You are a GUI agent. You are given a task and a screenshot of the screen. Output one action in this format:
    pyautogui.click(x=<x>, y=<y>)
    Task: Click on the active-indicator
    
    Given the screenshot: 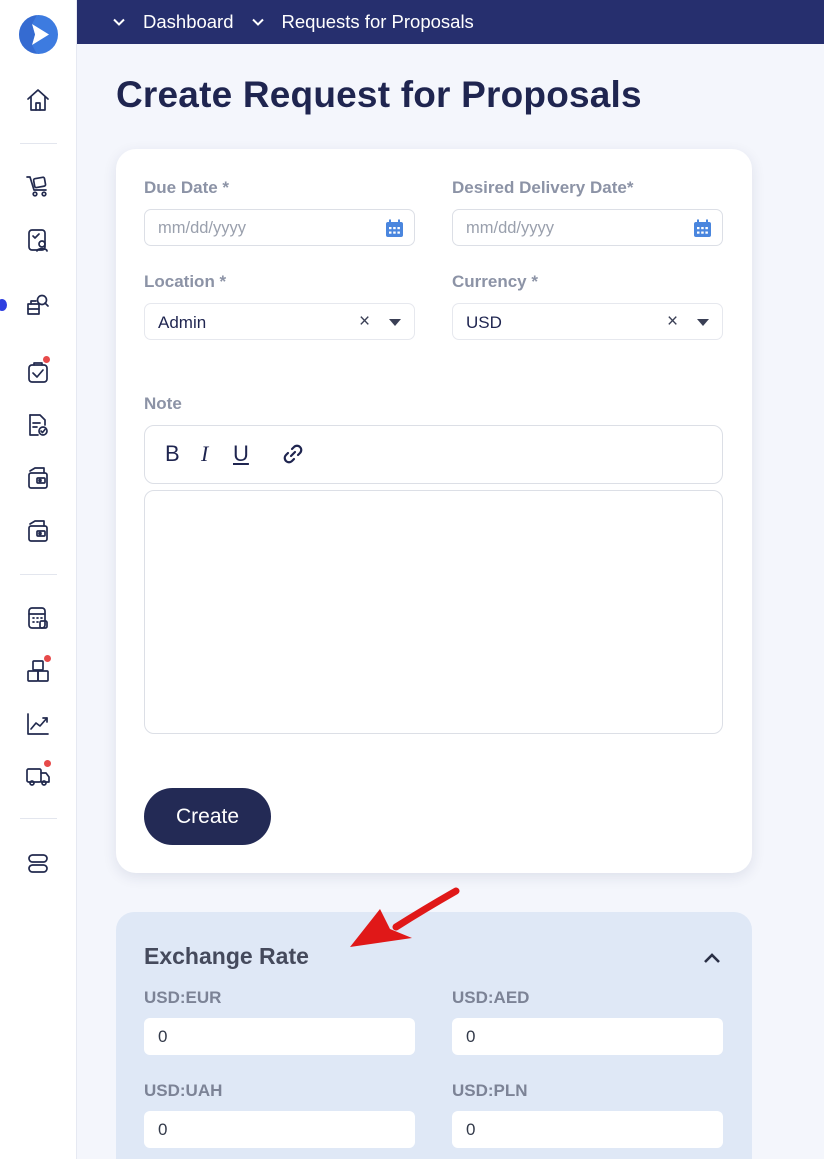 What is the action you would take?
    pyautogui.click(x=3, y=305)
    